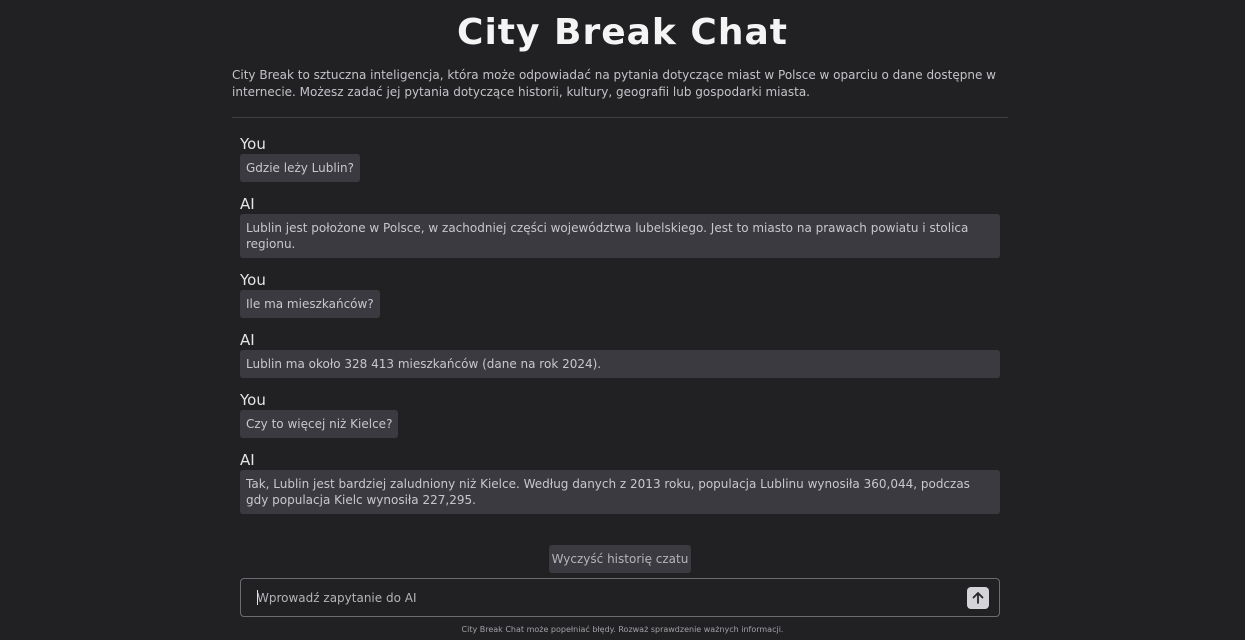 Image resolution: width=1245 pixels, height=640 pixels. I want to click on chat-message-user: You Ile ma mieszkańców?, so click(620, 294).